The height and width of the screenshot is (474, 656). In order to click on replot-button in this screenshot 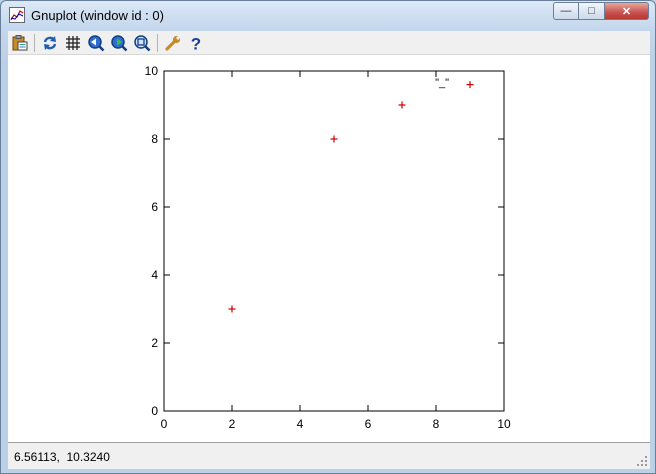, I will do `click(50, 43)`.